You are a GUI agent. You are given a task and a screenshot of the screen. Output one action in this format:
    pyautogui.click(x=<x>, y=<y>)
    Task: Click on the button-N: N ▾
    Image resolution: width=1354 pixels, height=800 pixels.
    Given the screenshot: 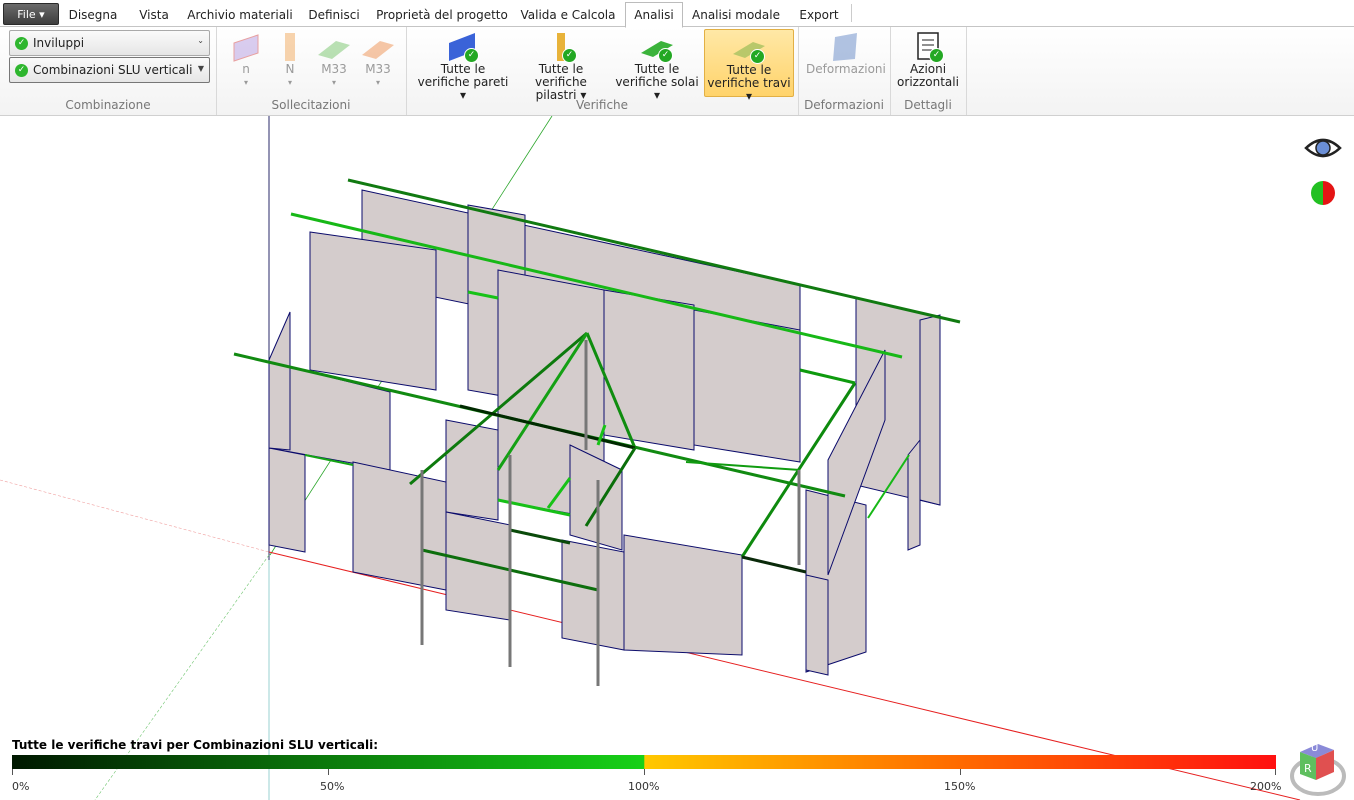 What is the action you would take?
    pyautogui.click(x=290, y=62)
    